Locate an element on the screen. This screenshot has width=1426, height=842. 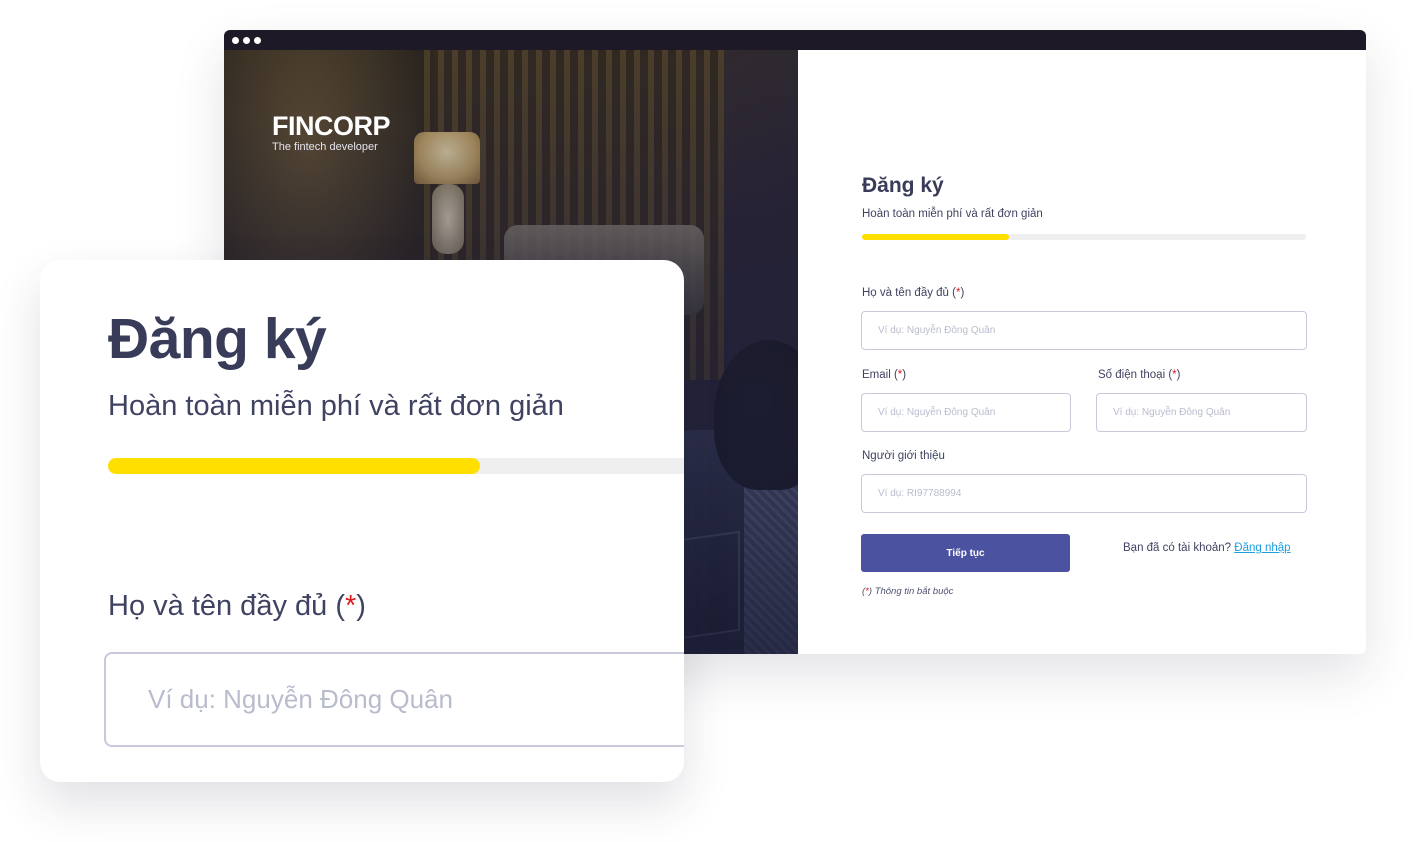
brand-logo: FINCORP The fintech developer is located at coordinates (331, 132).